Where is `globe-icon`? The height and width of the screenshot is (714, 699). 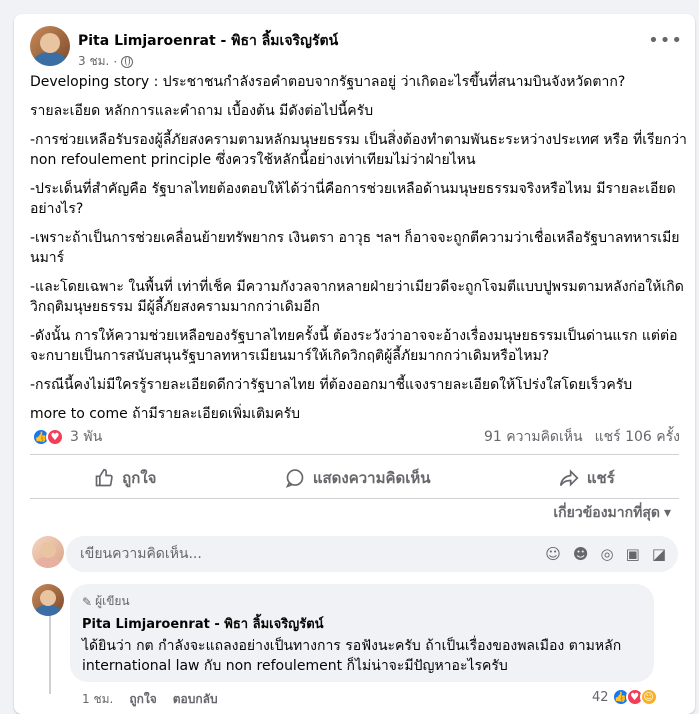
globe-icon is located at coordinates (127, 61).